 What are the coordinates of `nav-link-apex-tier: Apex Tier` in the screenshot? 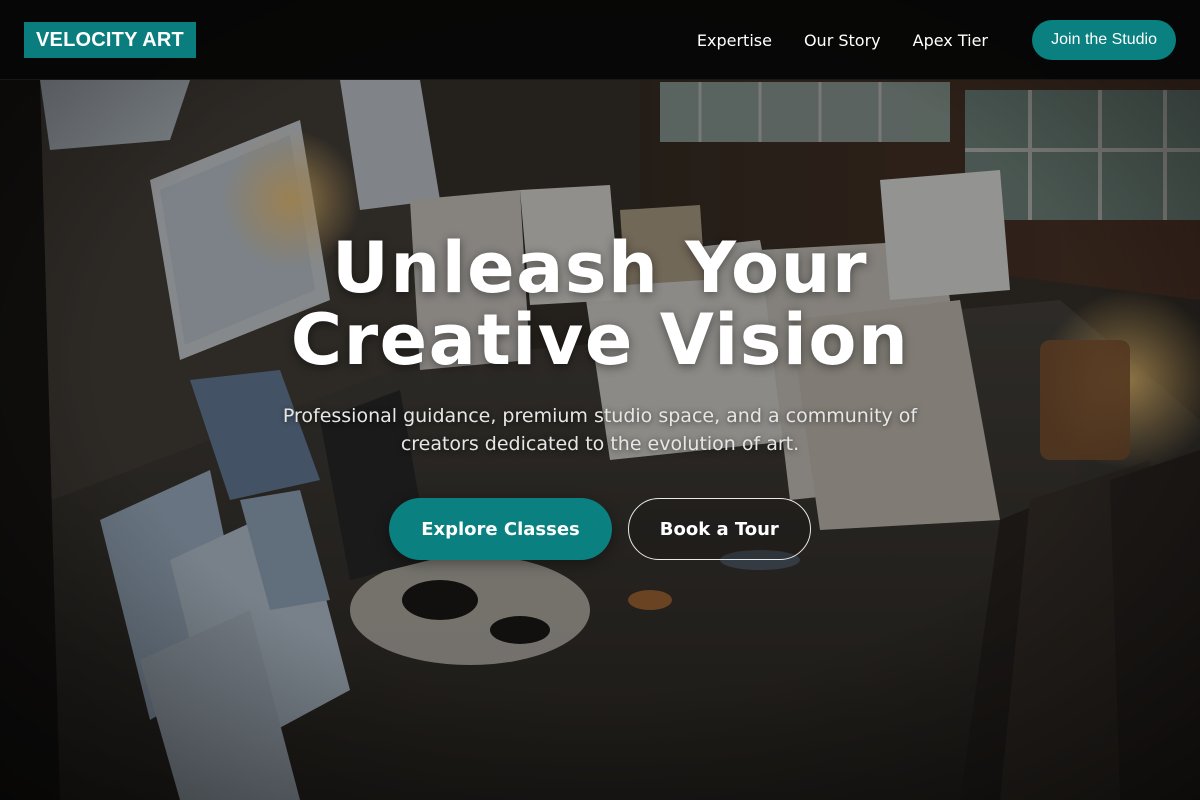 It's located at (950, 40).